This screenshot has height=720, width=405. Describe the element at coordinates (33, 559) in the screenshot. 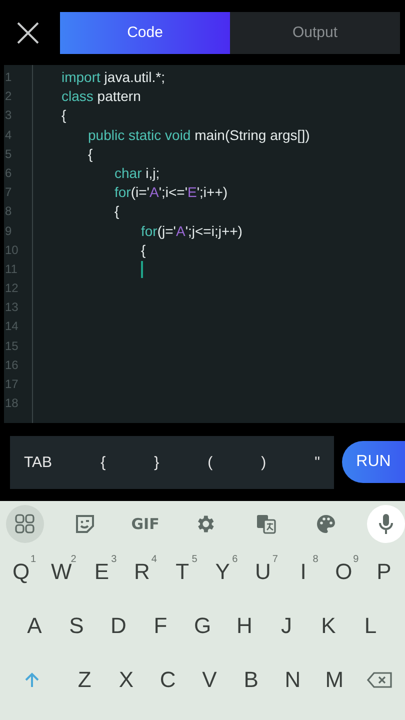

I see `key-hint: 1` at that location.